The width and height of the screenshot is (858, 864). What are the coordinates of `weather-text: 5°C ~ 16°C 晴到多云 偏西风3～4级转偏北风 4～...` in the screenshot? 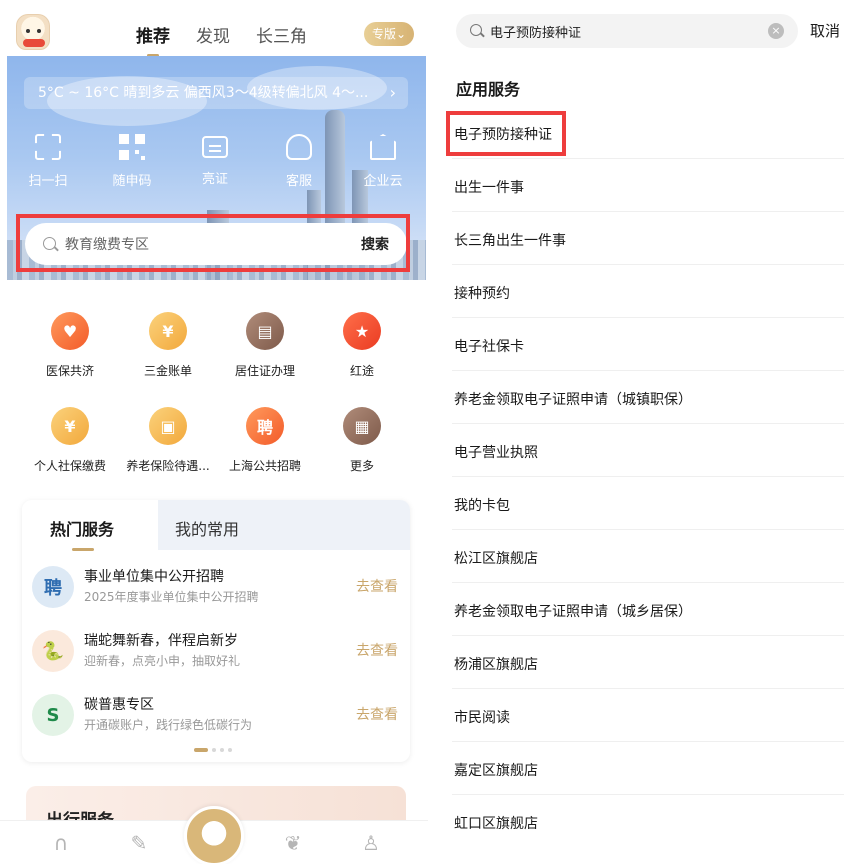 It's located at (203, 93).